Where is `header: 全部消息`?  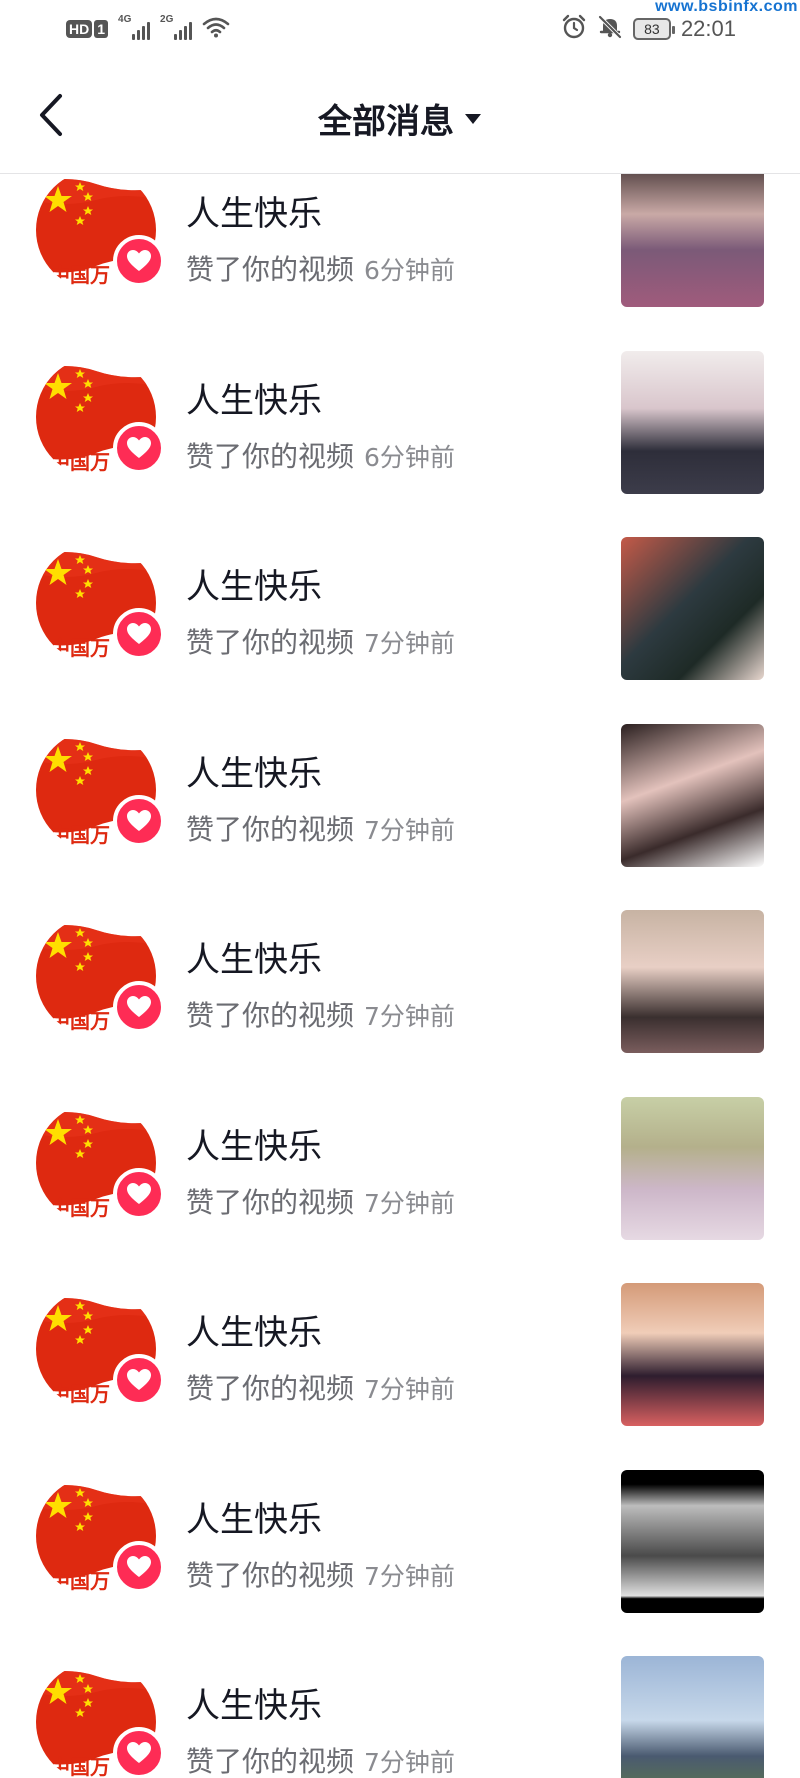 header: 全部消息 is located at coordinates (400, 116).